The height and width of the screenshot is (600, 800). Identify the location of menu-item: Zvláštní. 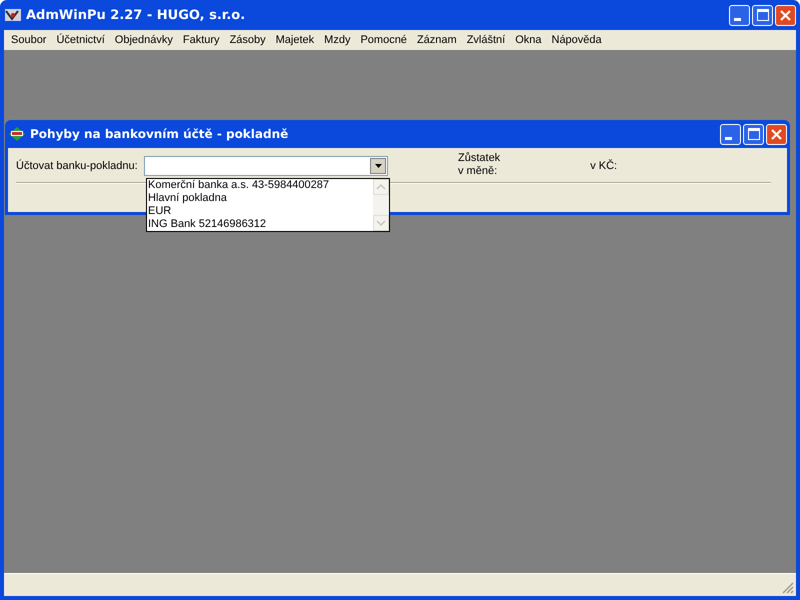
(486, 40).